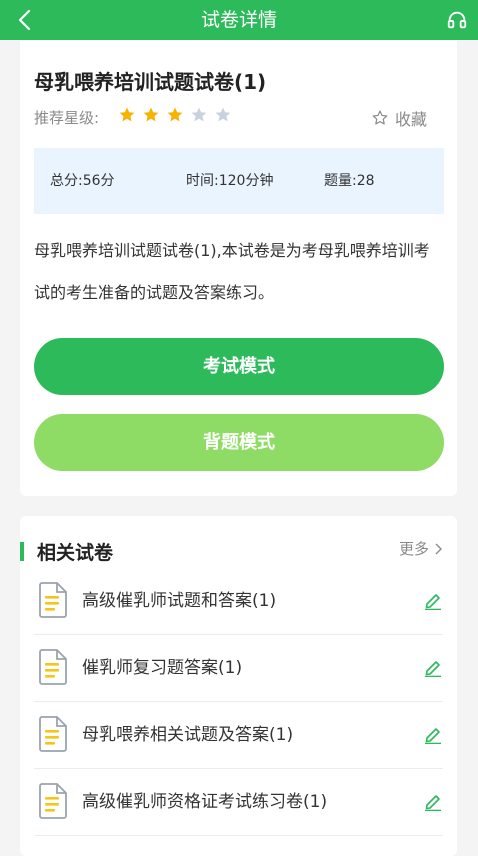 Image resolution: width=478 pixels, height=856 pixels. Describe the element at coordinates (162, 668) in the screenshot. I see `related-paper-label: 催乳师复习题答案(1)` at that location.